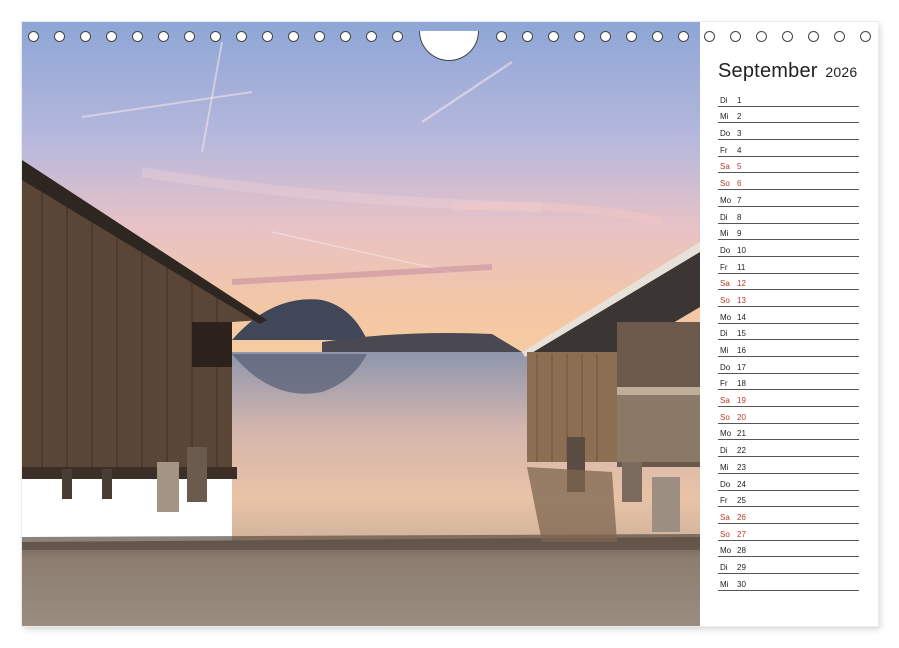  What do you see at coordinates (739, 150) in the screenshot?
I see `day-number: 4` at bounding box center [739, 150].